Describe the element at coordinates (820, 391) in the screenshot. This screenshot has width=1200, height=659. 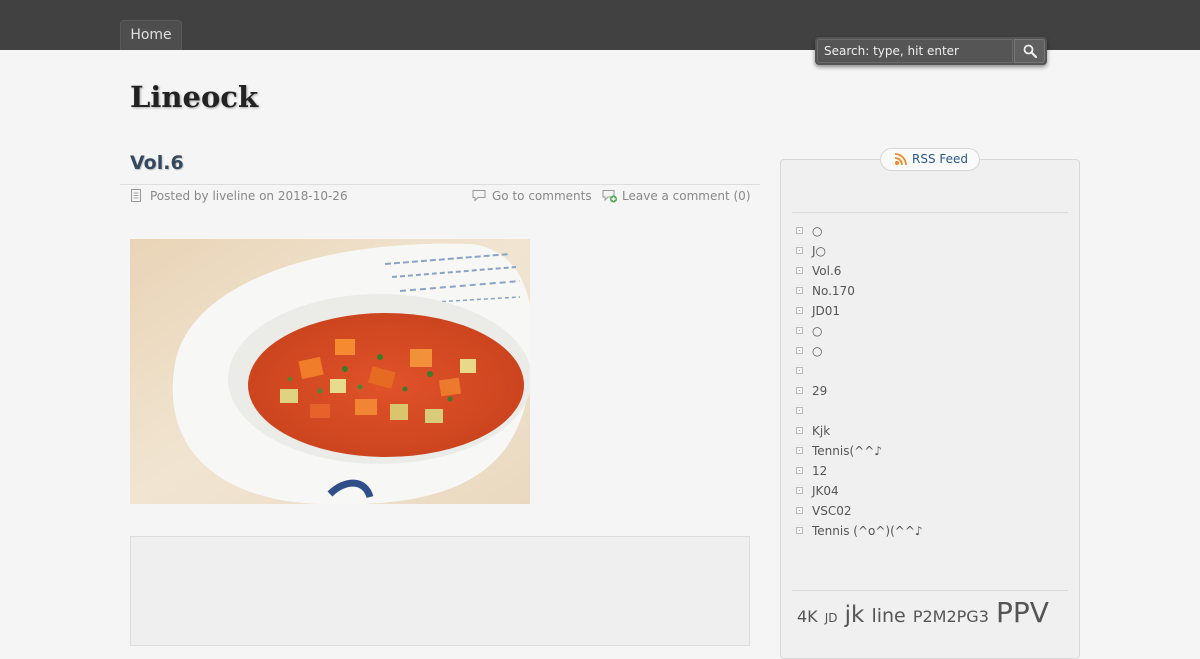
I see `list-item-label: 29` at that location.